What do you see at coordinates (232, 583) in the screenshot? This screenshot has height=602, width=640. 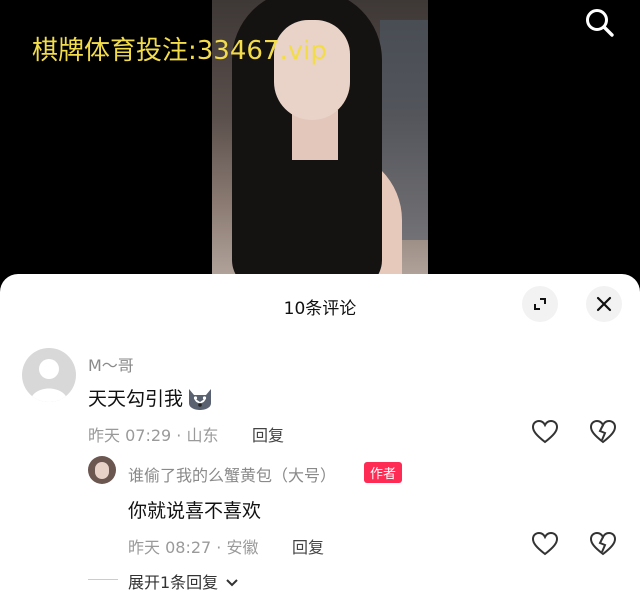 I see `chevron-down-icon` at bounding box center [232, 583].